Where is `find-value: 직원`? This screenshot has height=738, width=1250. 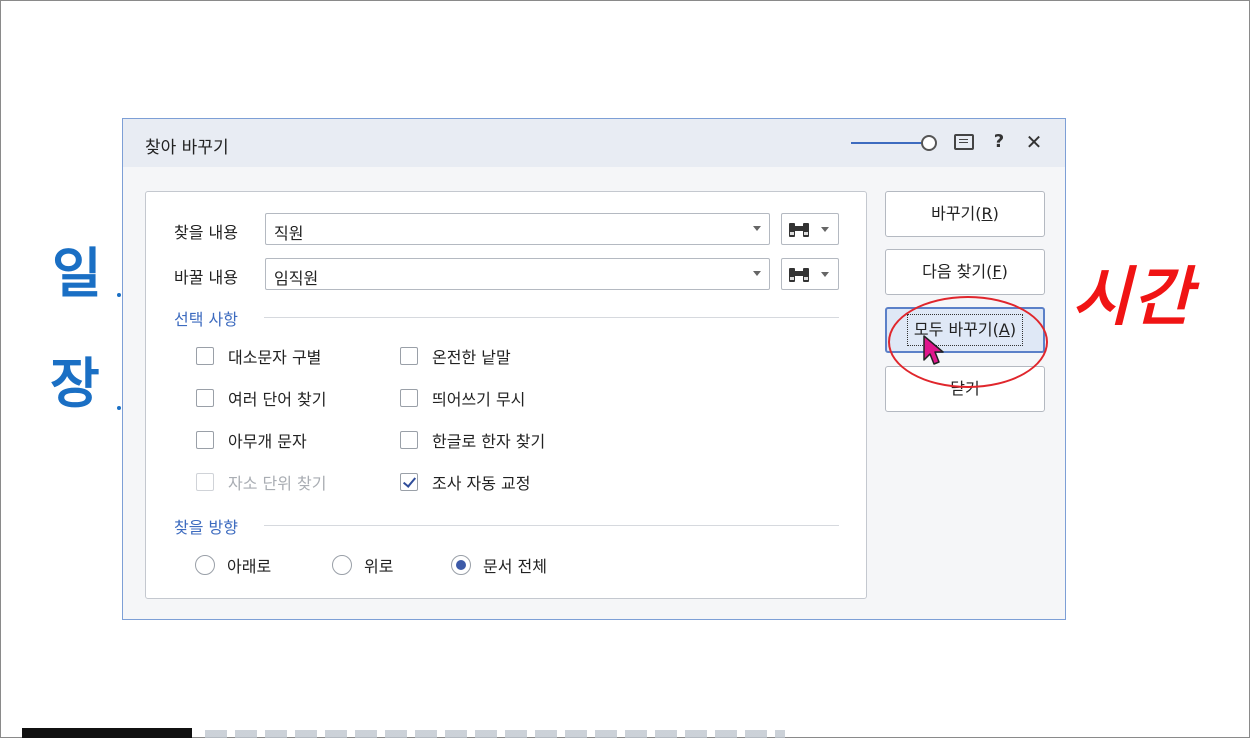
find-value: 직원 is located at coordinates (289, 233).